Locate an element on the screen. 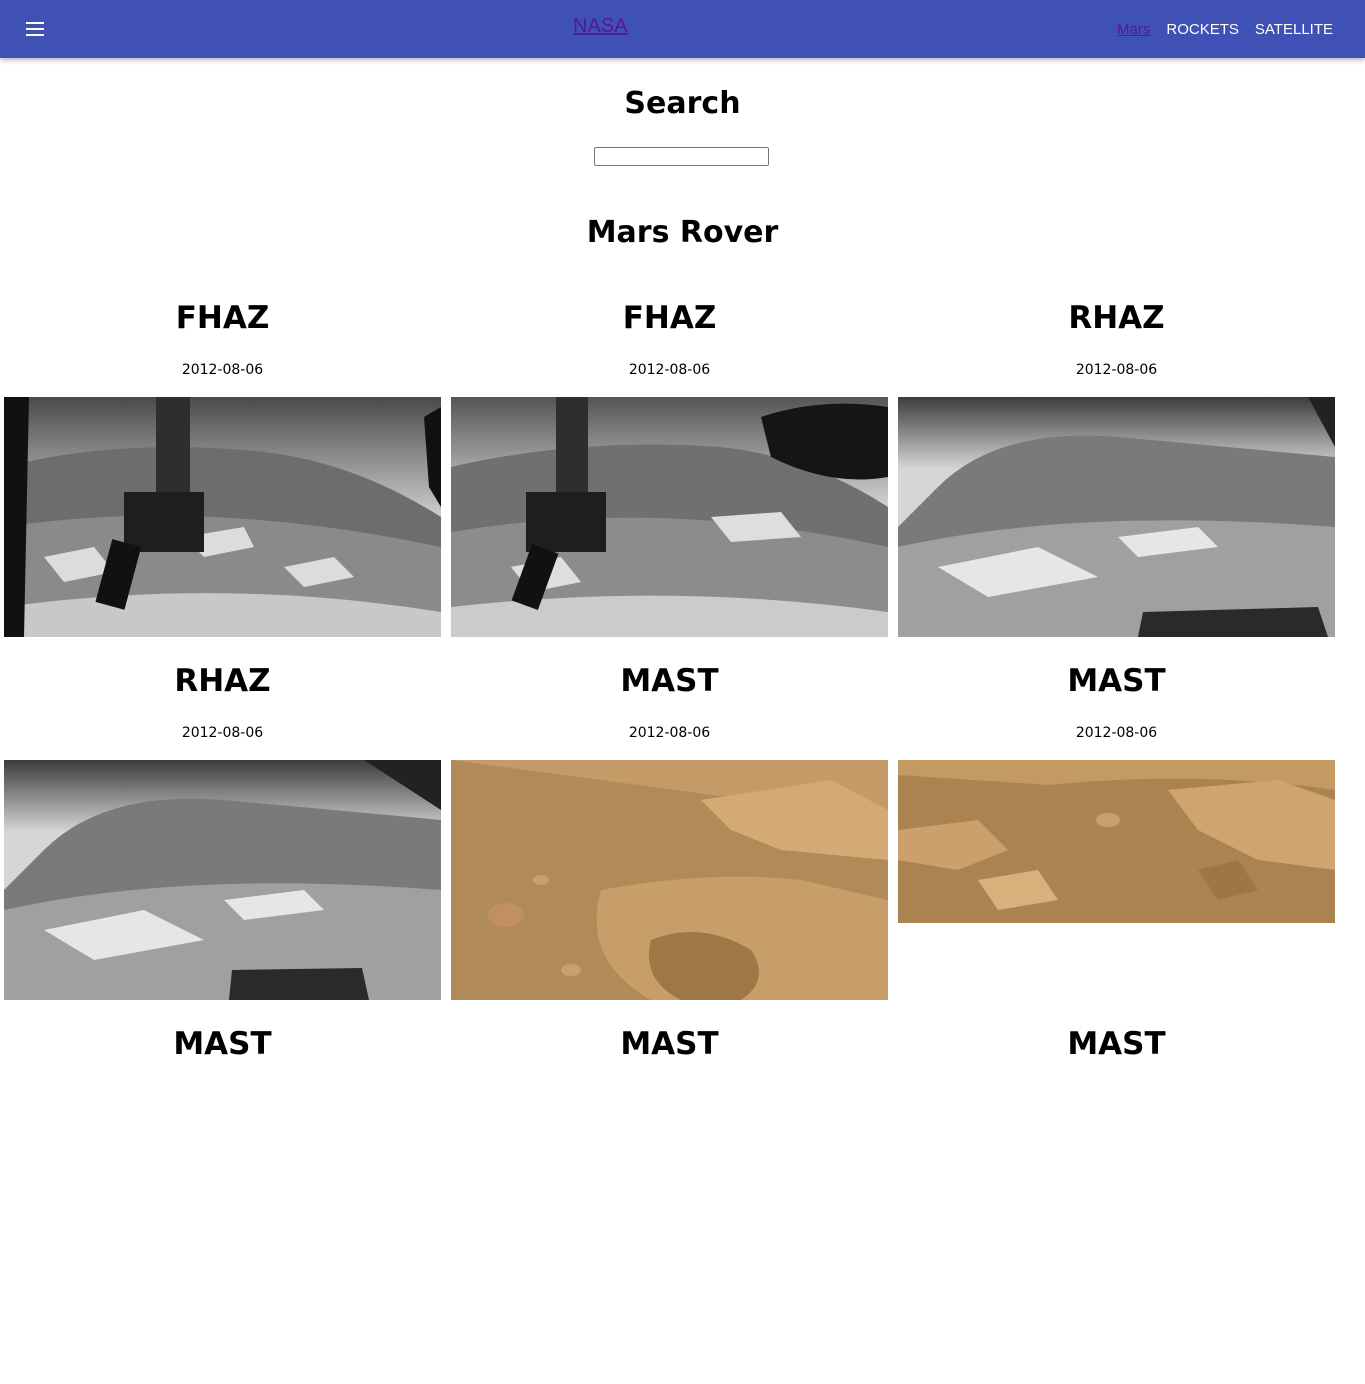  hamburger-menu-icon is located at coordinates (35, 29).